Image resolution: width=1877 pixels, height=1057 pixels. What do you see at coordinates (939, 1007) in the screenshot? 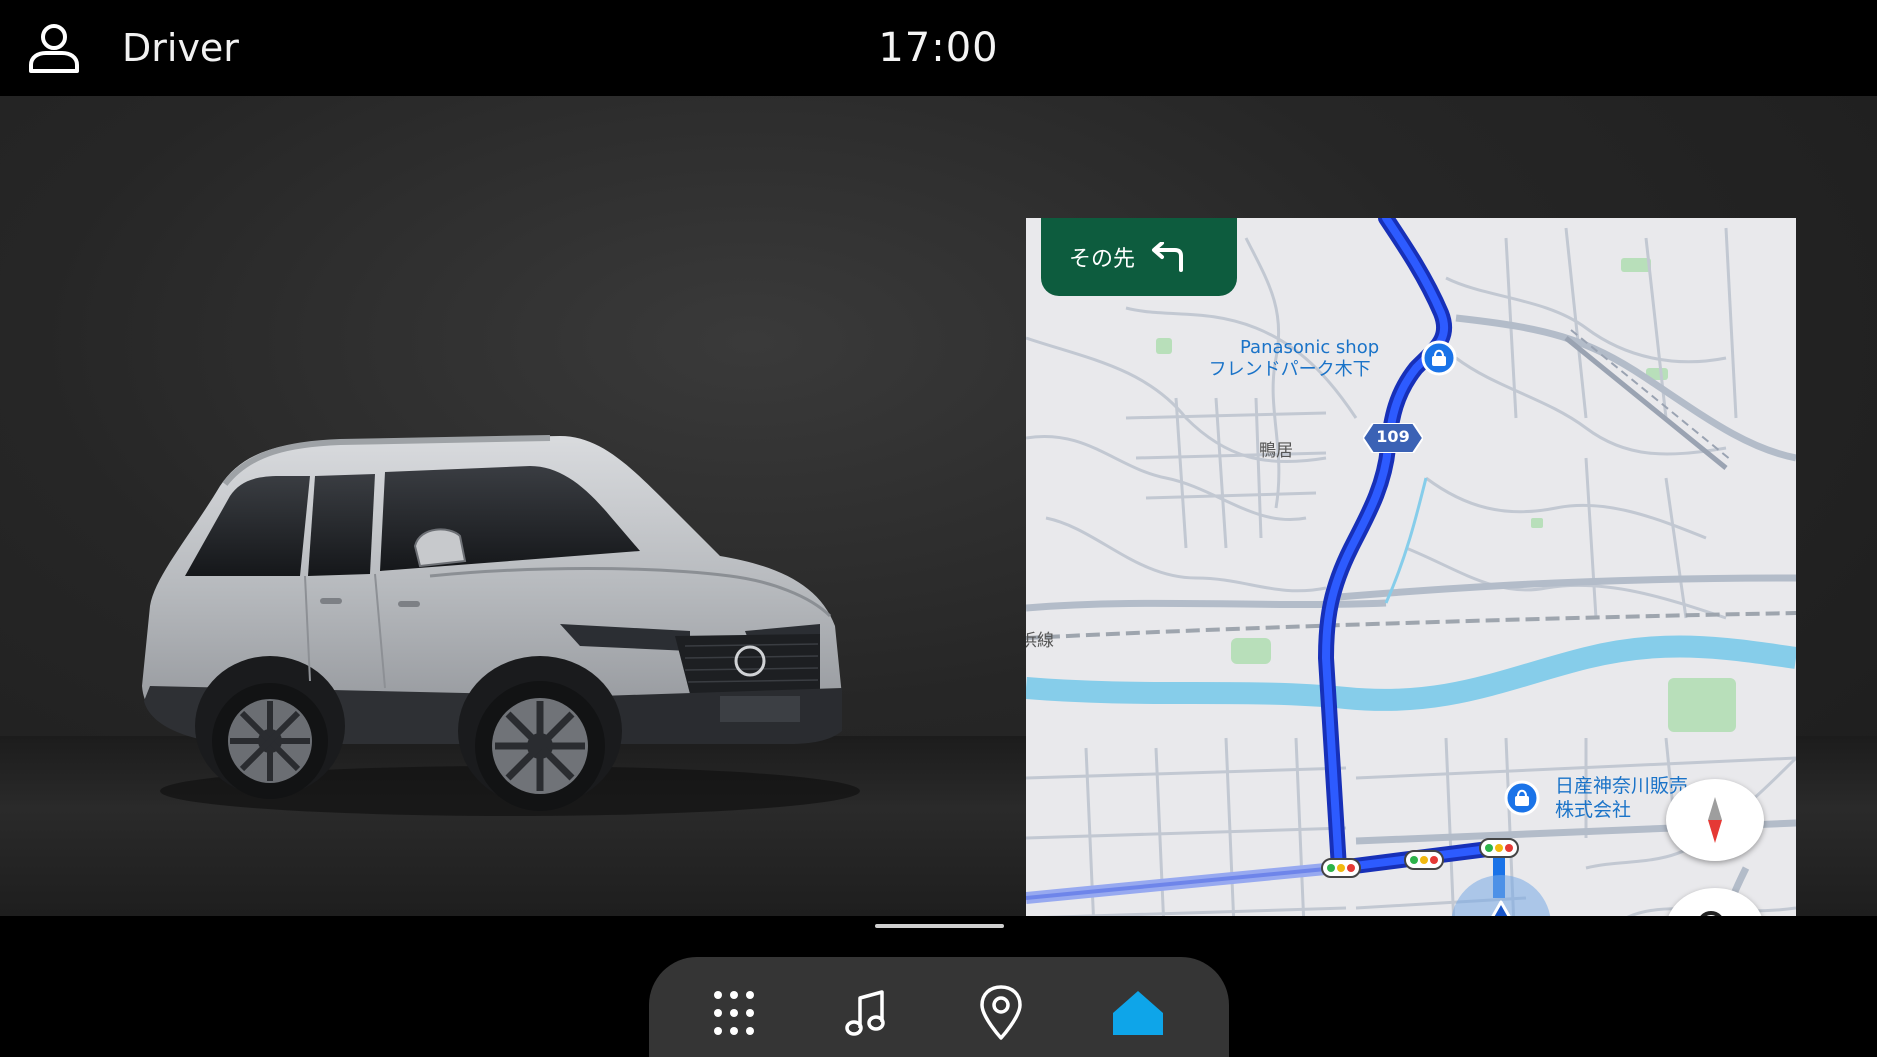
I see `bottom-dock` at bounding box center [939, 1007].